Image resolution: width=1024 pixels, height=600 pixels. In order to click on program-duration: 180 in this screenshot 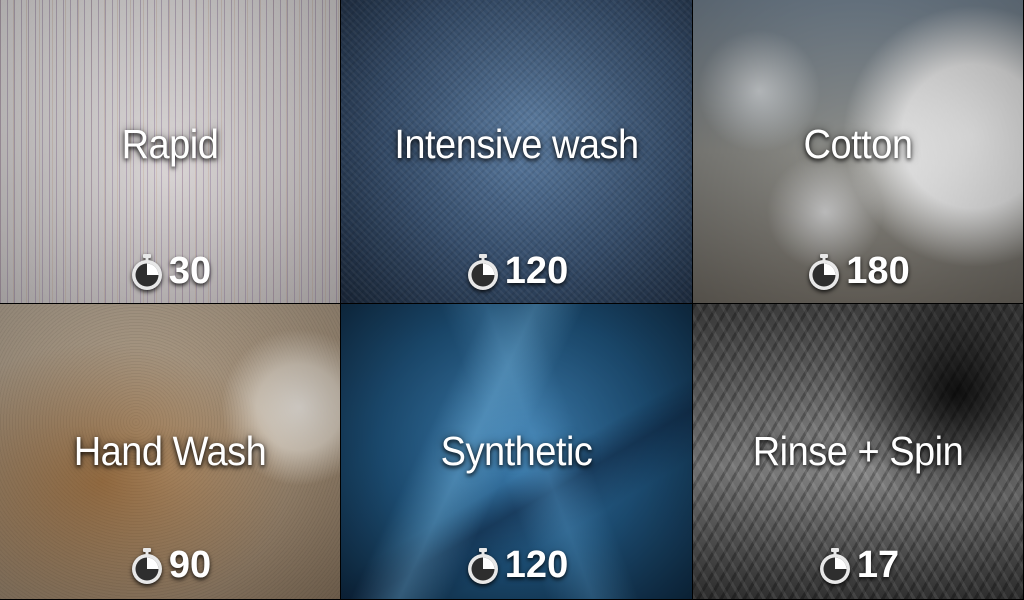, I will do `click(858, 271)`.